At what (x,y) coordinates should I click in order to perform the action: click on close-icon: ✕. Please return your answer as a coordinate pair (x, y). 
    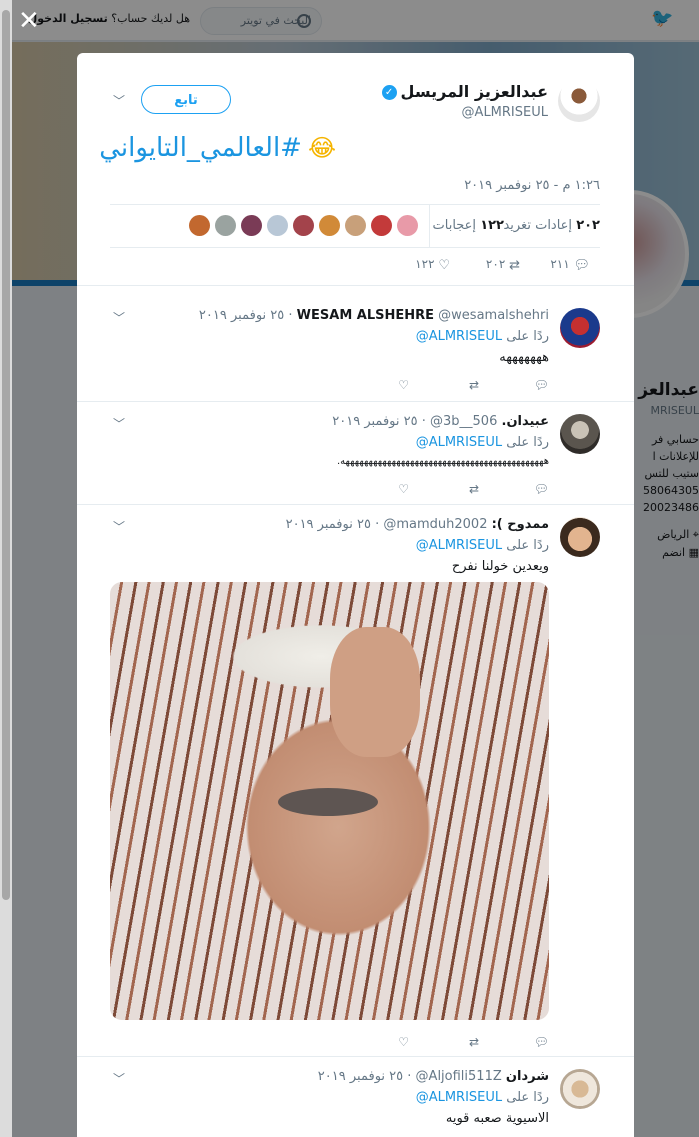
    Looking at the image, I should click on (31, 21).